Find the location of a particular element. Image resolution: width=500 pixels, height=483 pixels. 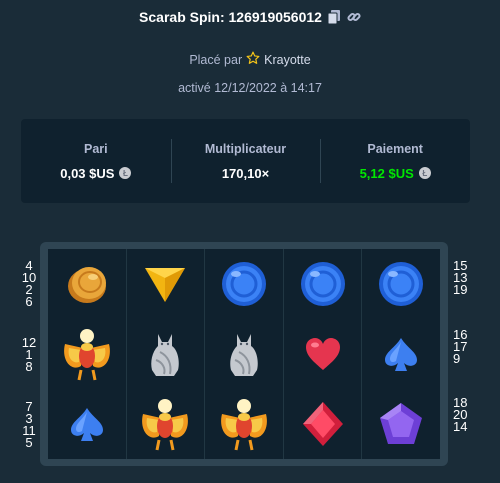

payline-group: 7 3 11 5 is located at coordinates (29, 425).